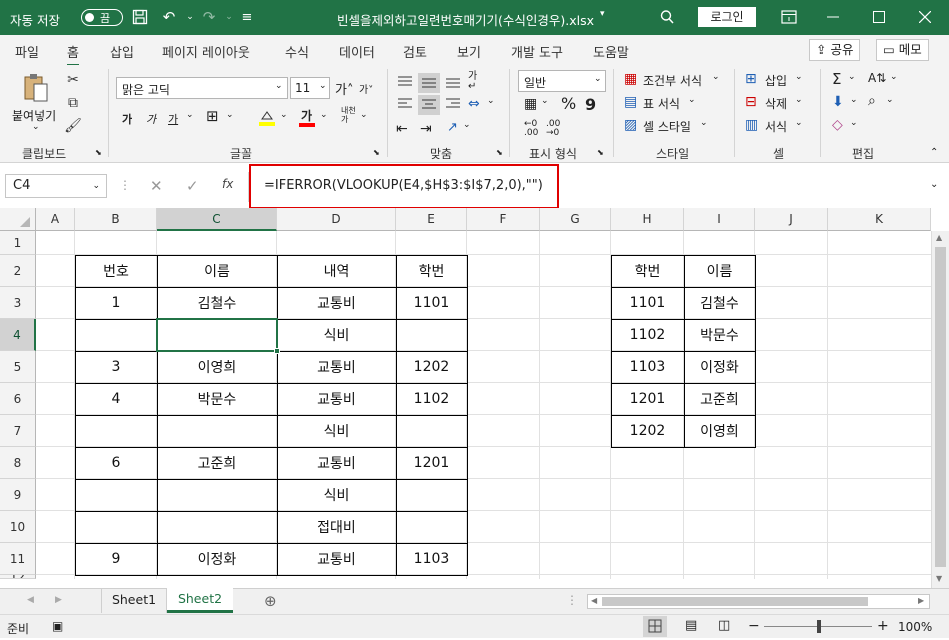 The image size is (949, 640). Describe the element at coordinates (217, 367) in the screenshot. I see `table-cell: 이영희` at that location.